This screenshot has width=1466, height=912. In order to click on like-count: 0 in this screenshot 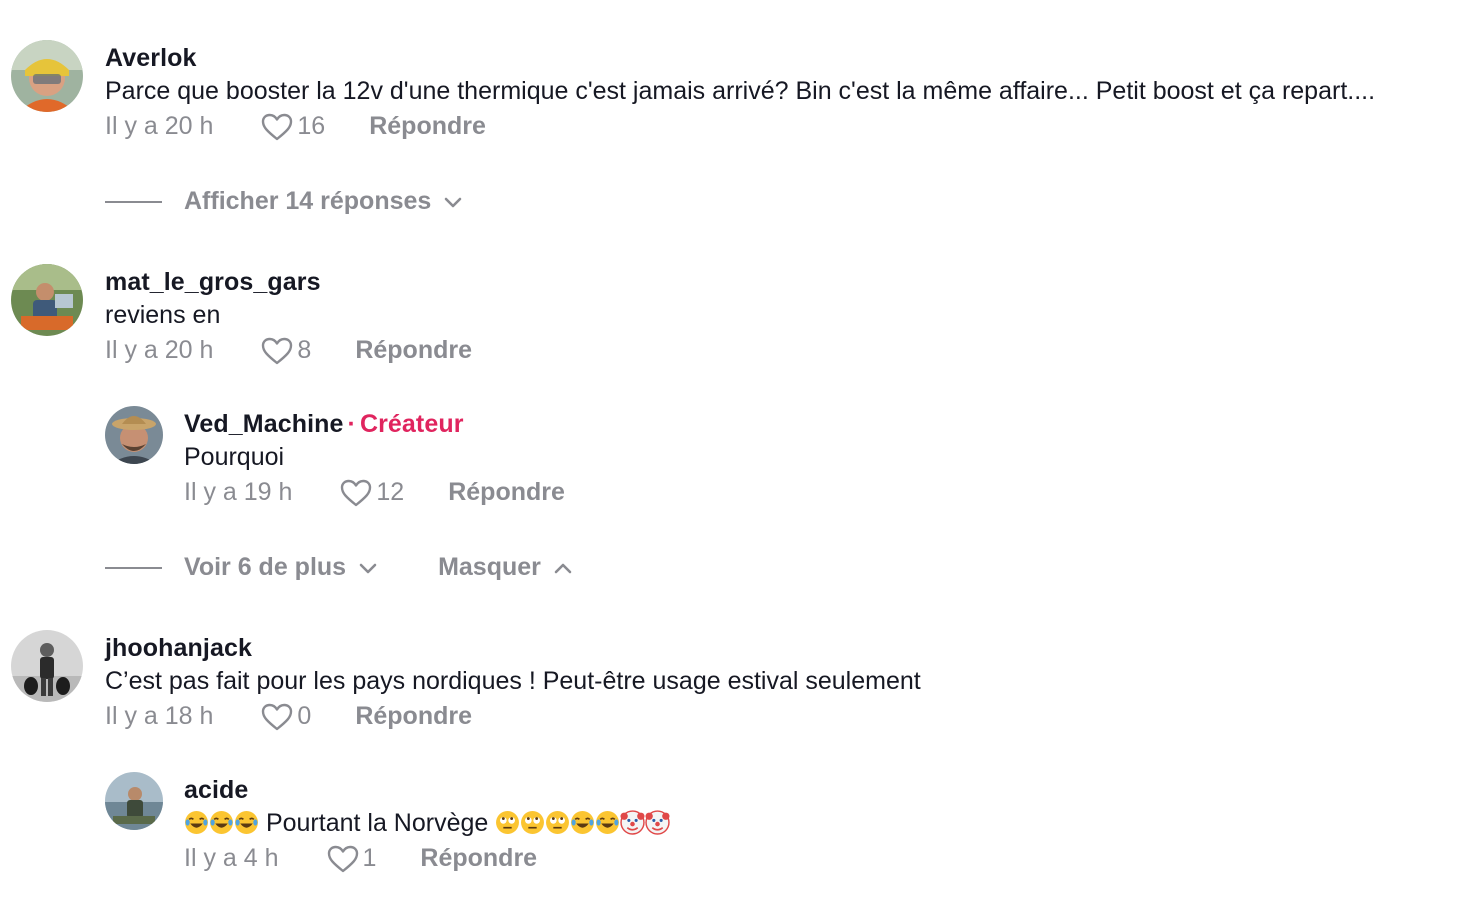, I will do `click(304, 716)`.